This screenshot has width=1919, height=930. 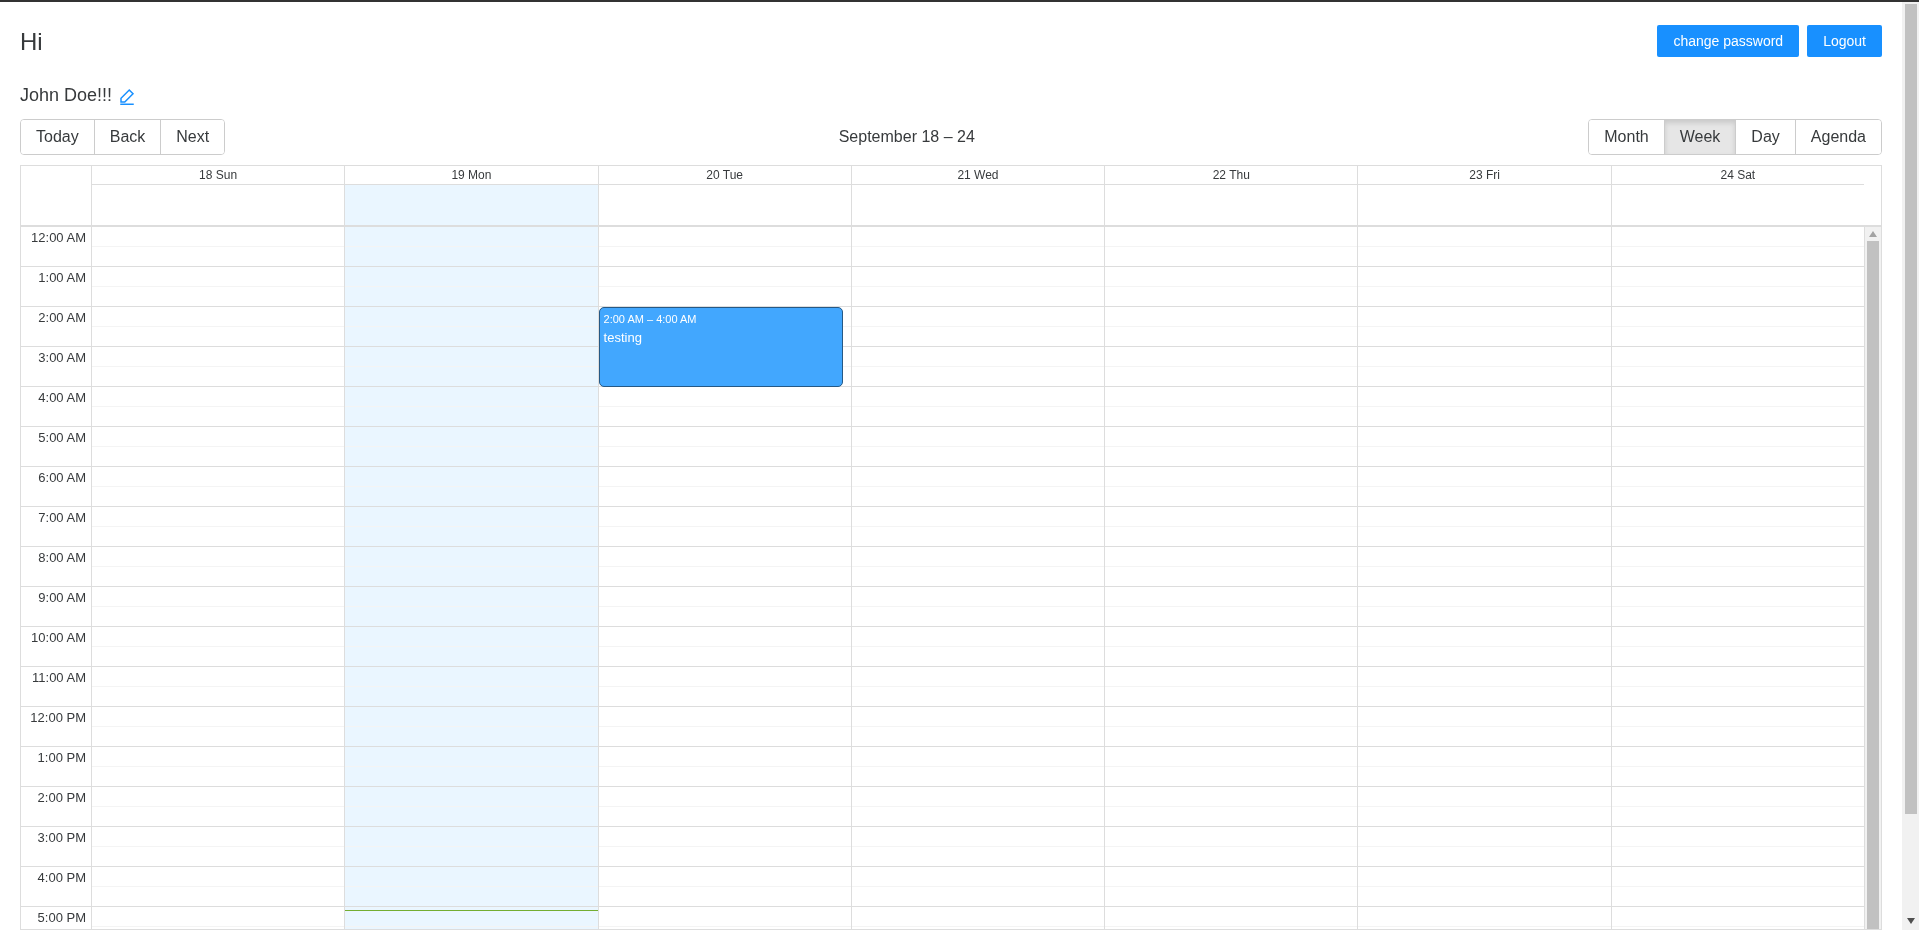 I want to click on date-range-label: September 18 – 24, so click(x=906, y=137).